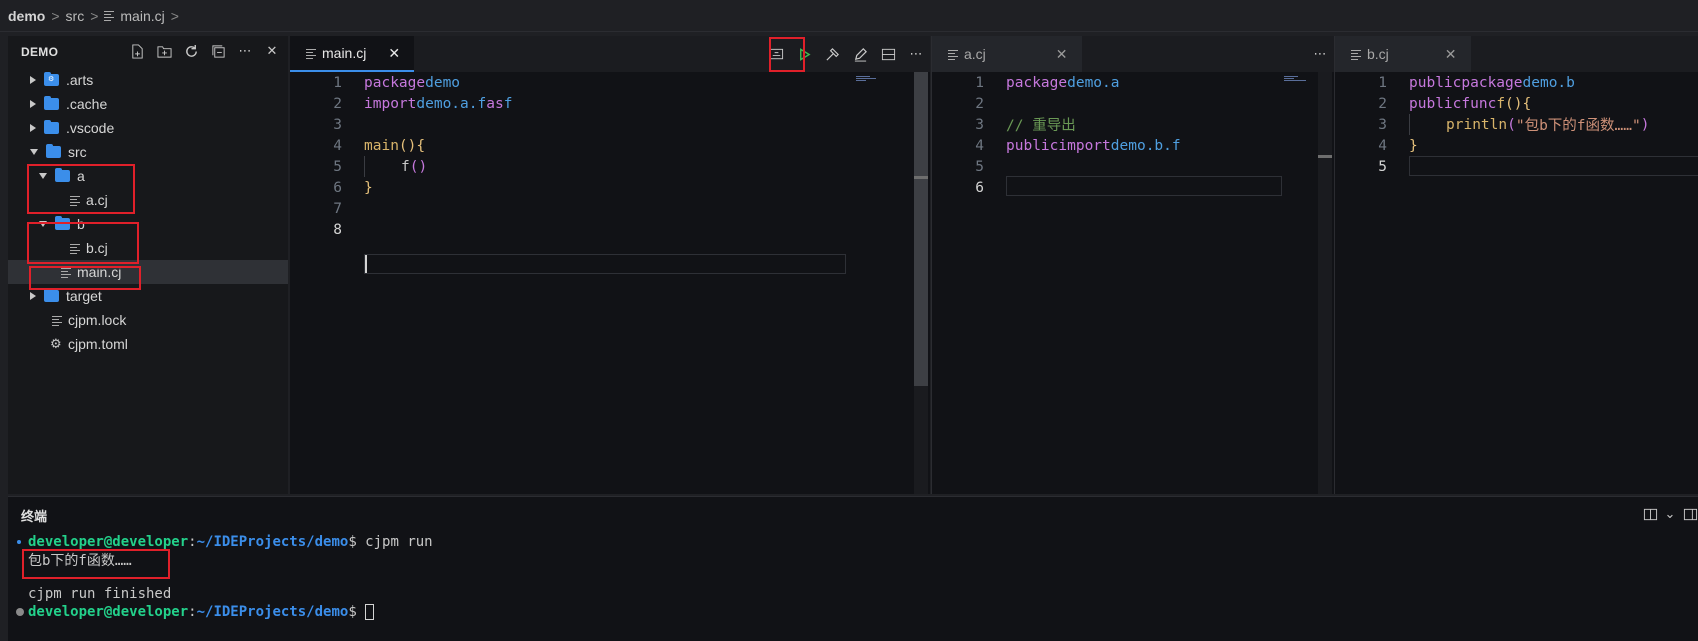 This screenshot has width=1698, height=641. Describe the element at coordinates (99, 272) in the screenshot. I see `tree-item-label: main.cj` at that location.